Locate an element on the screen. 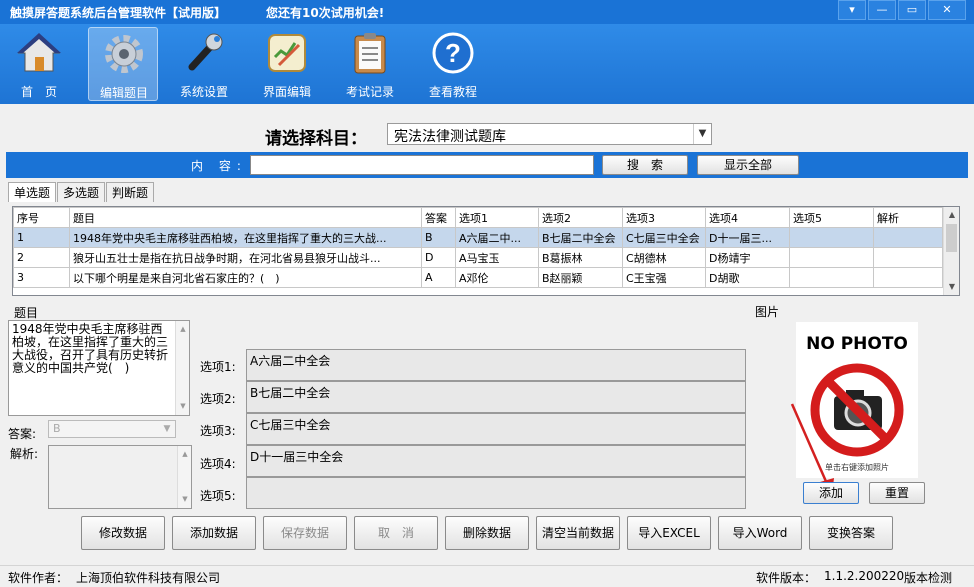  home-icon is located at coordinates (39, 53).